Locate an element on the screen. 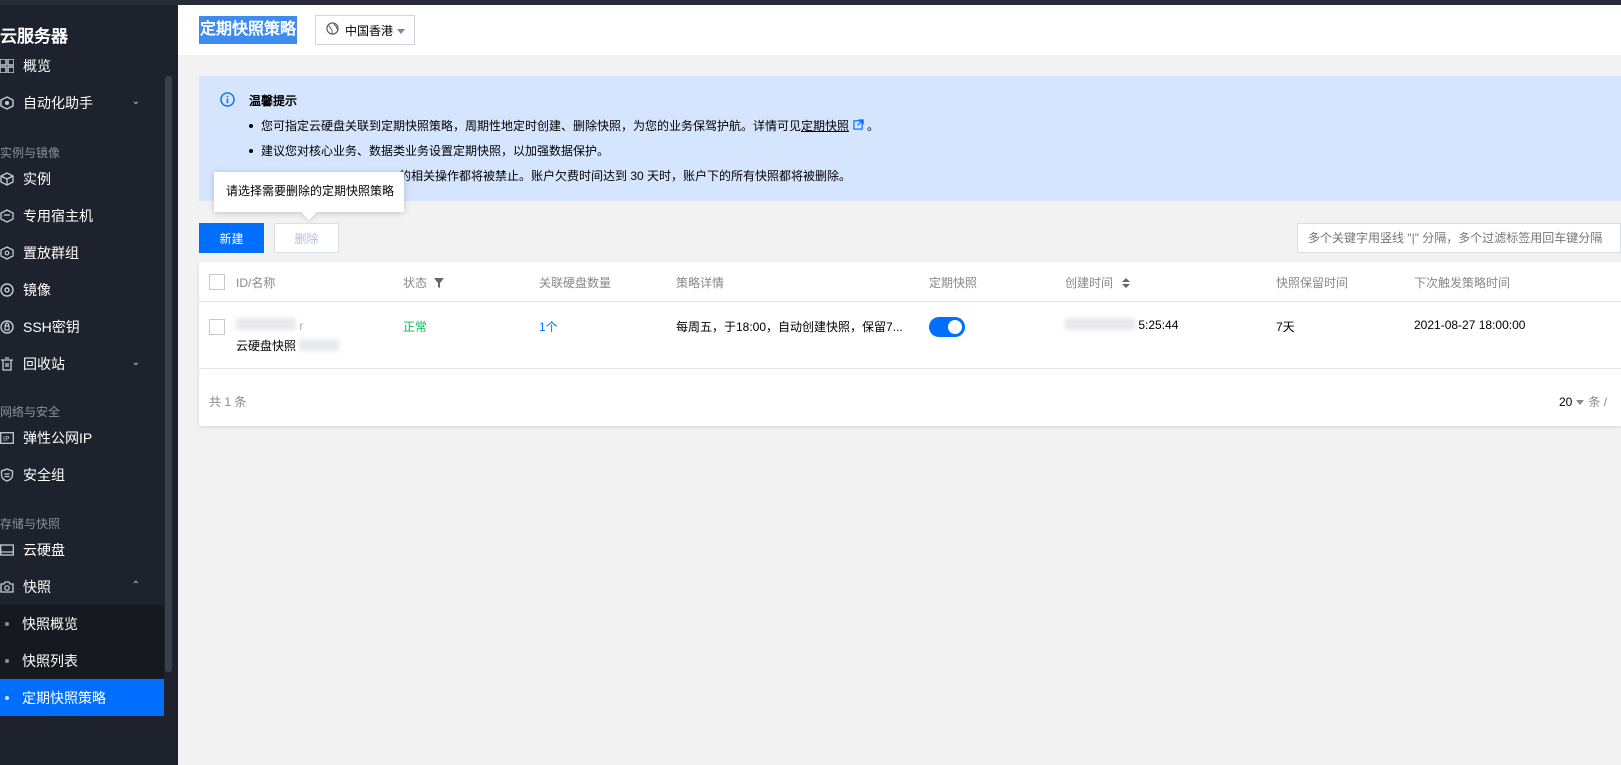 This screenshot has height=765, width=1621. column-header-label: 创建时间 is located at coordinates (1089, 283).